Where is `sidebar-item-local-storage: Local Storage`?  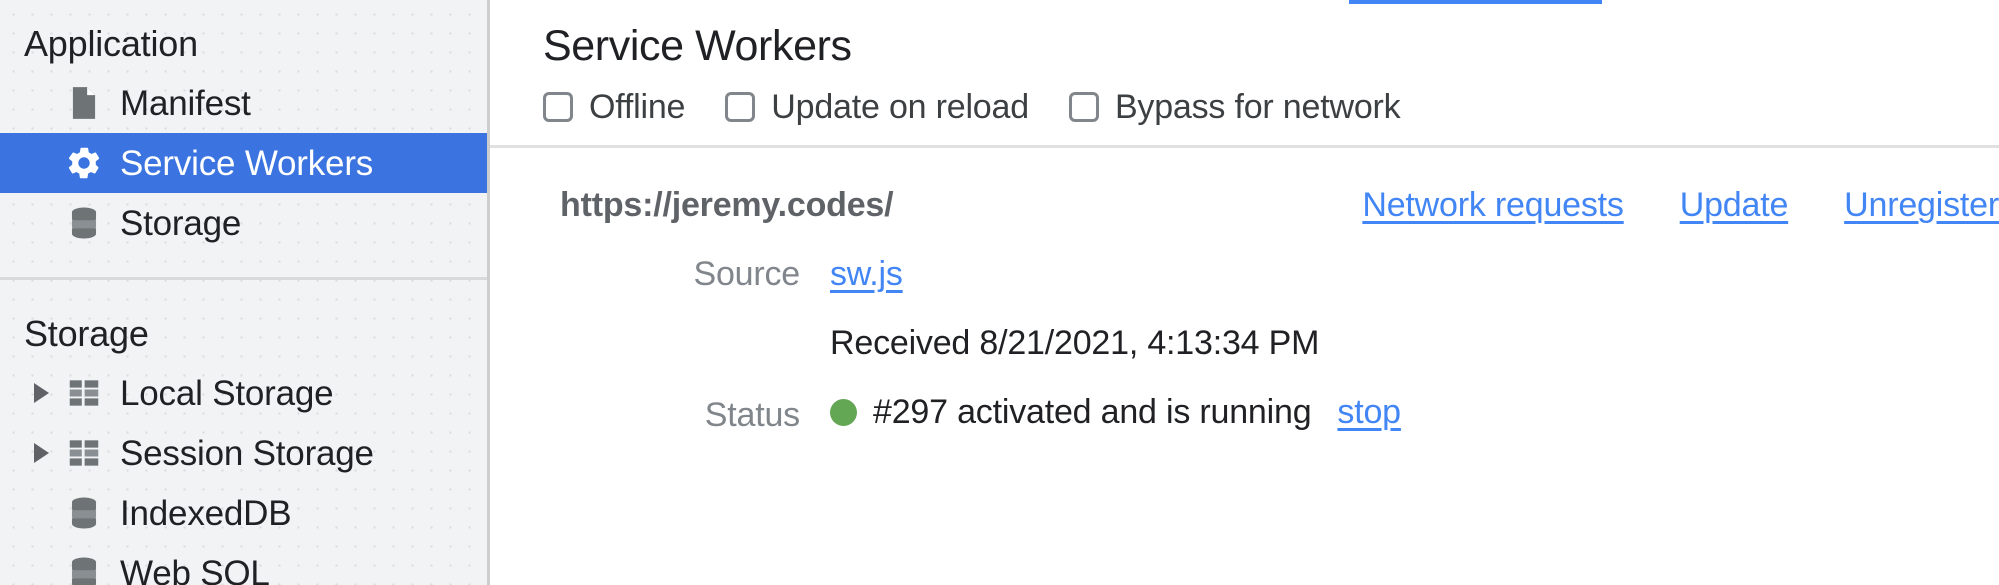 sidebar-item-local-storage: Local Storage is located at coordinates (245, 393).